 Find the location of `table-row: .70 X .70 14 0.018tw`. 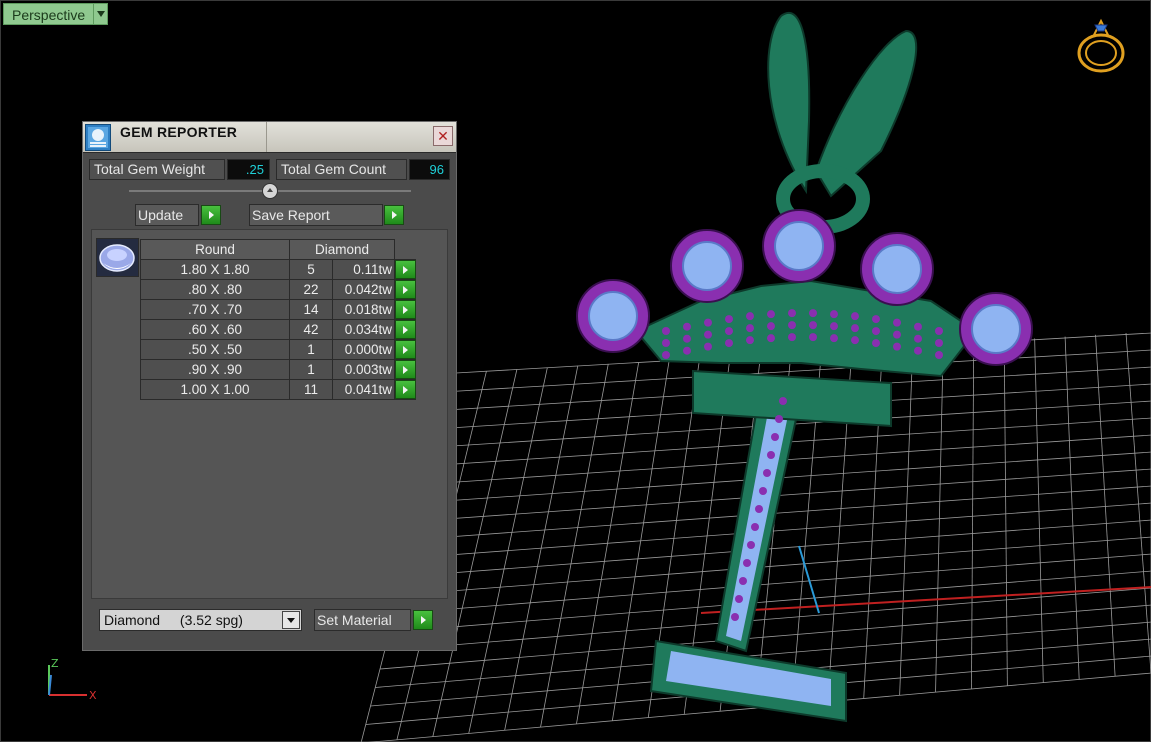

table-row: .70 X .70 14 0.018tw is located at coordinates (278, 309).